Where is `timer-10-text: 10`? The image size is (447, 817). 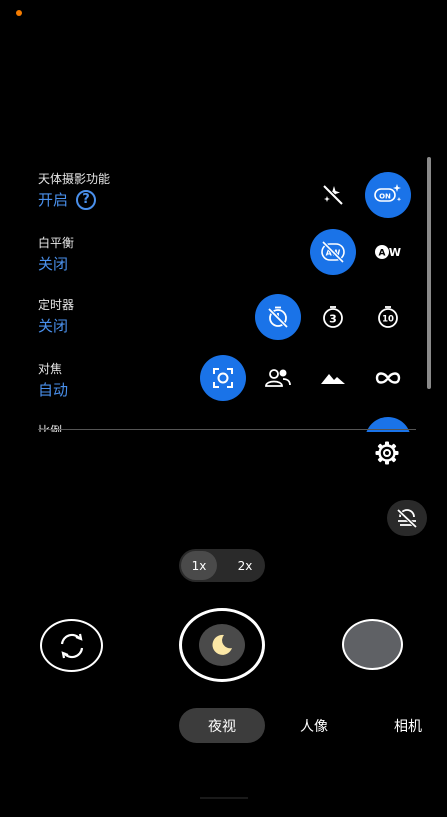
timer-10-text: 10 is located at coordinates (388, 320).